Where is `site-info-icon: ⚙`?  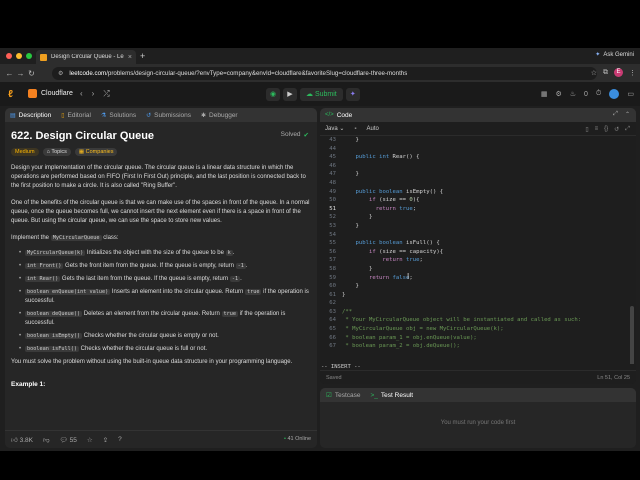
site-info-icon: ⚙ is located at coordinates (60, 73).